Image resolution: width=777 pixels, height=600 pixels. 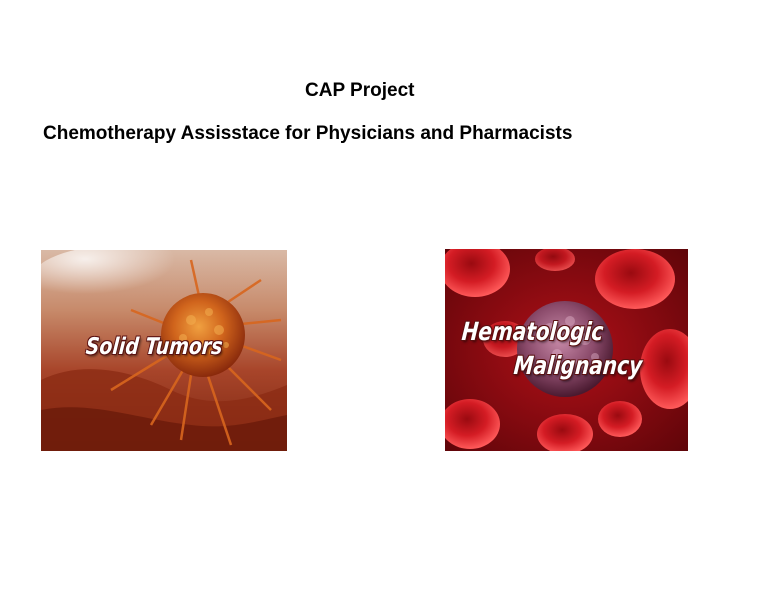 What do you see at coordinates (154, 347) in the screenshot?
I see `solid-tumors-label: Solid Tumors` at bounding box center [154, 347].